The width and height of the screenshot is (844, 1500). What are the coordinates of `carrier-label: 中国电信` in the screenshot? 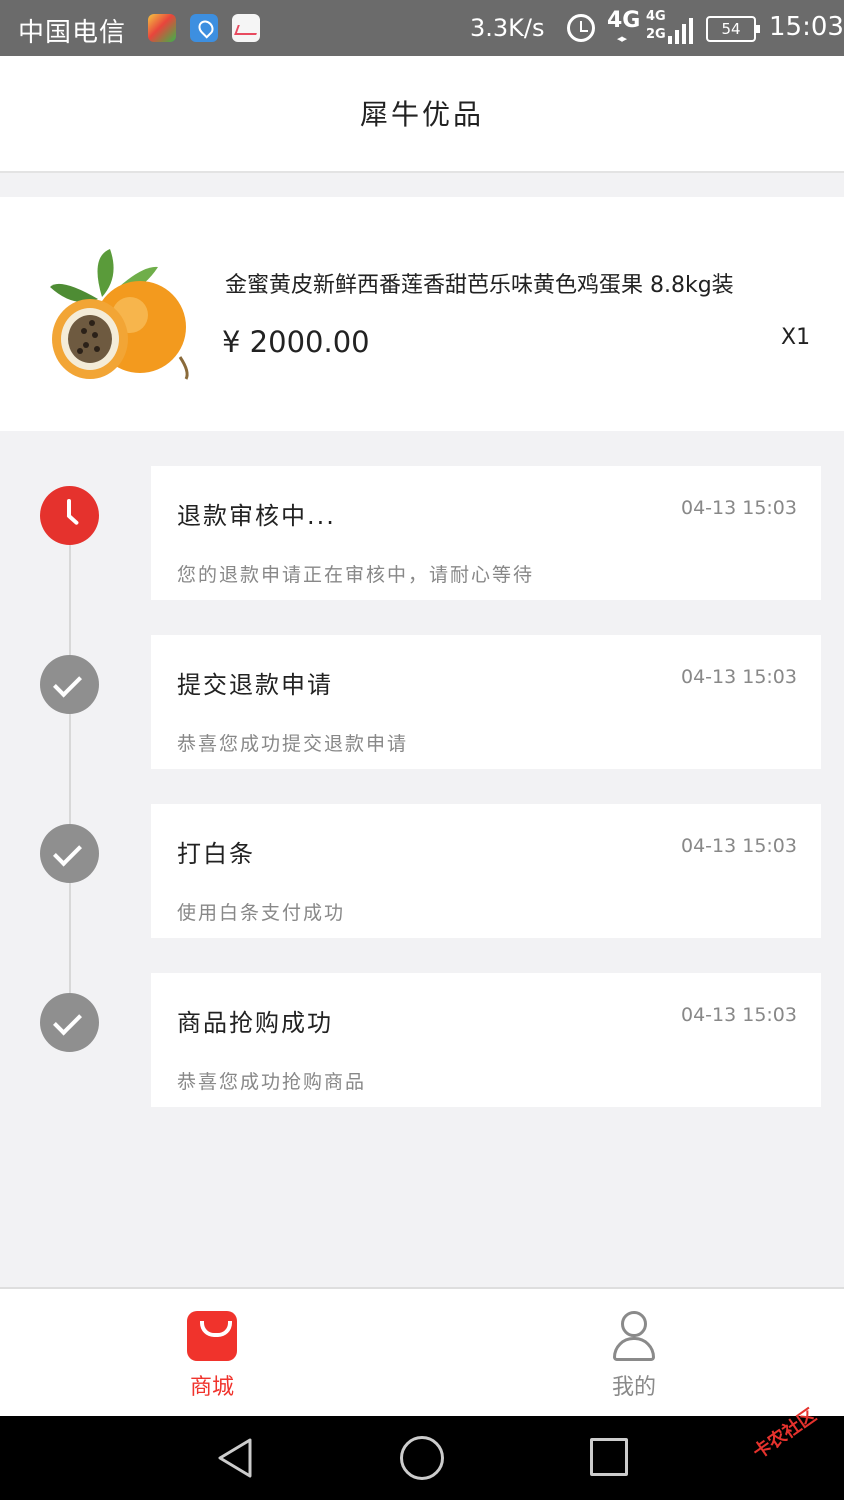 It's located at (72, 33).